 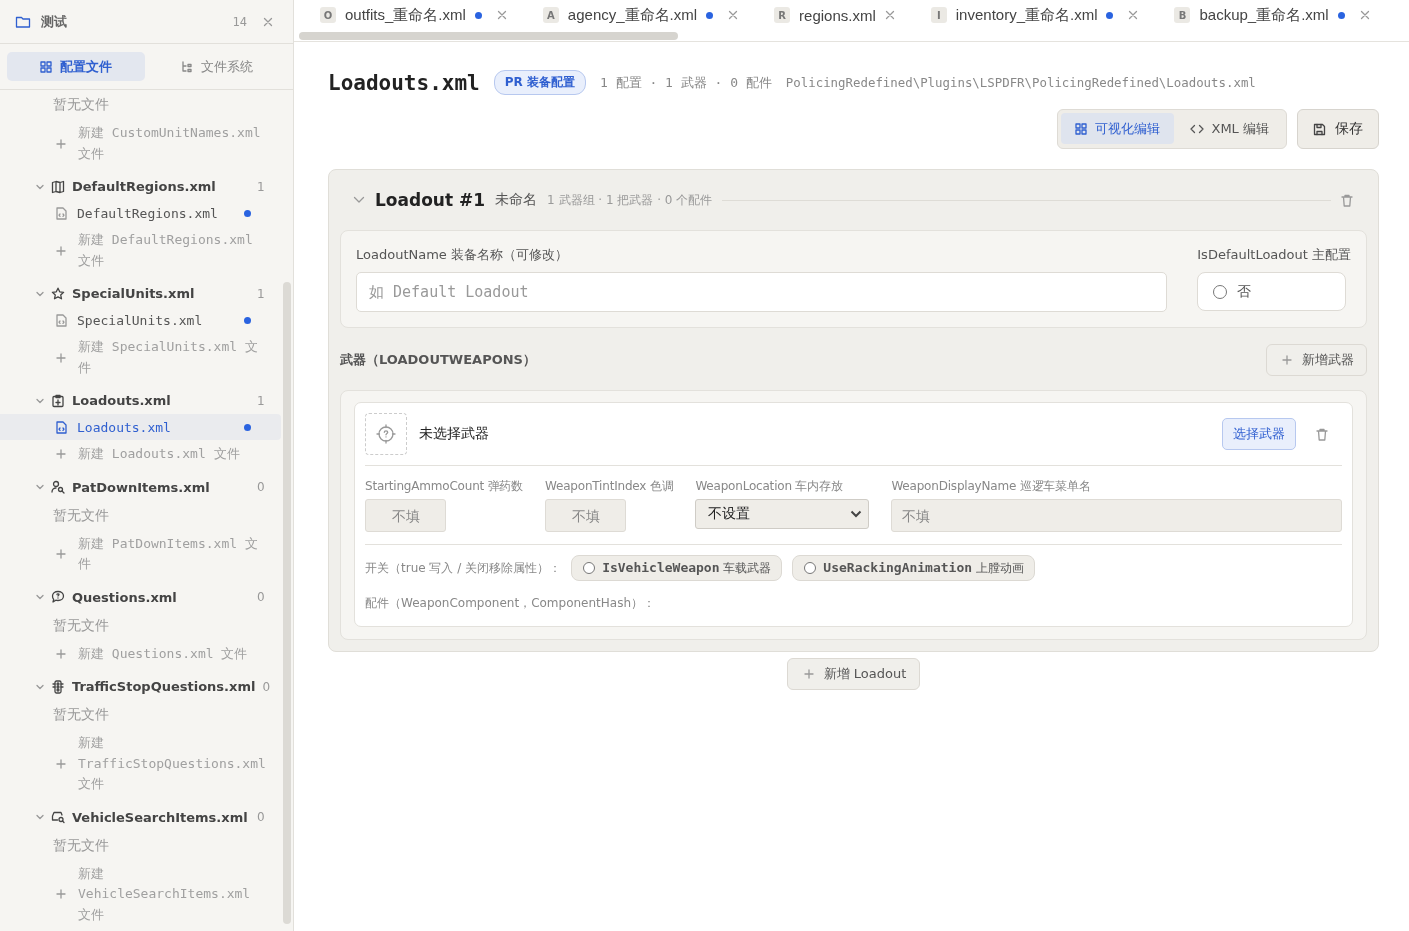 I want to click on file-item: SpecialUnits.xml, so click(x=140, y=320).